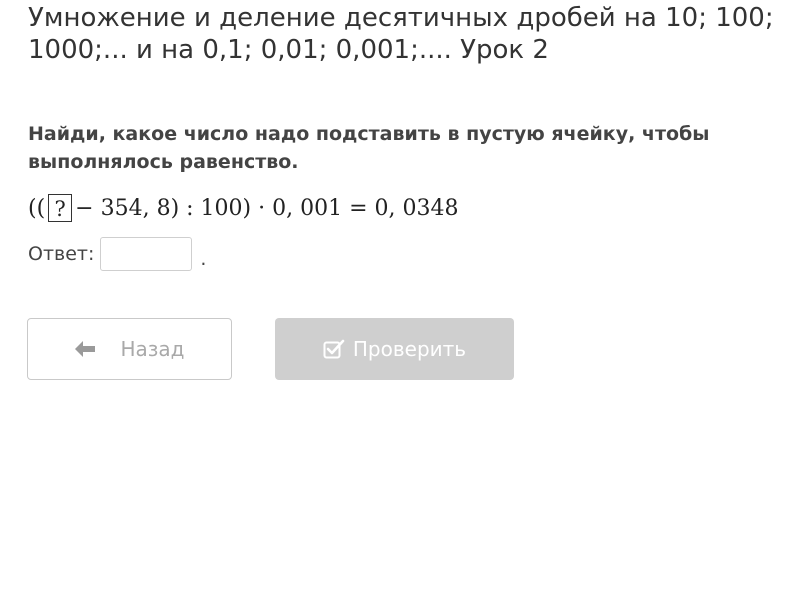 The width and height of the screenshot is (800, 607). I want to click on equation: (( ? − 354, 8) : 100) · 0, 001 = 0, 0348, so click(243, 208).